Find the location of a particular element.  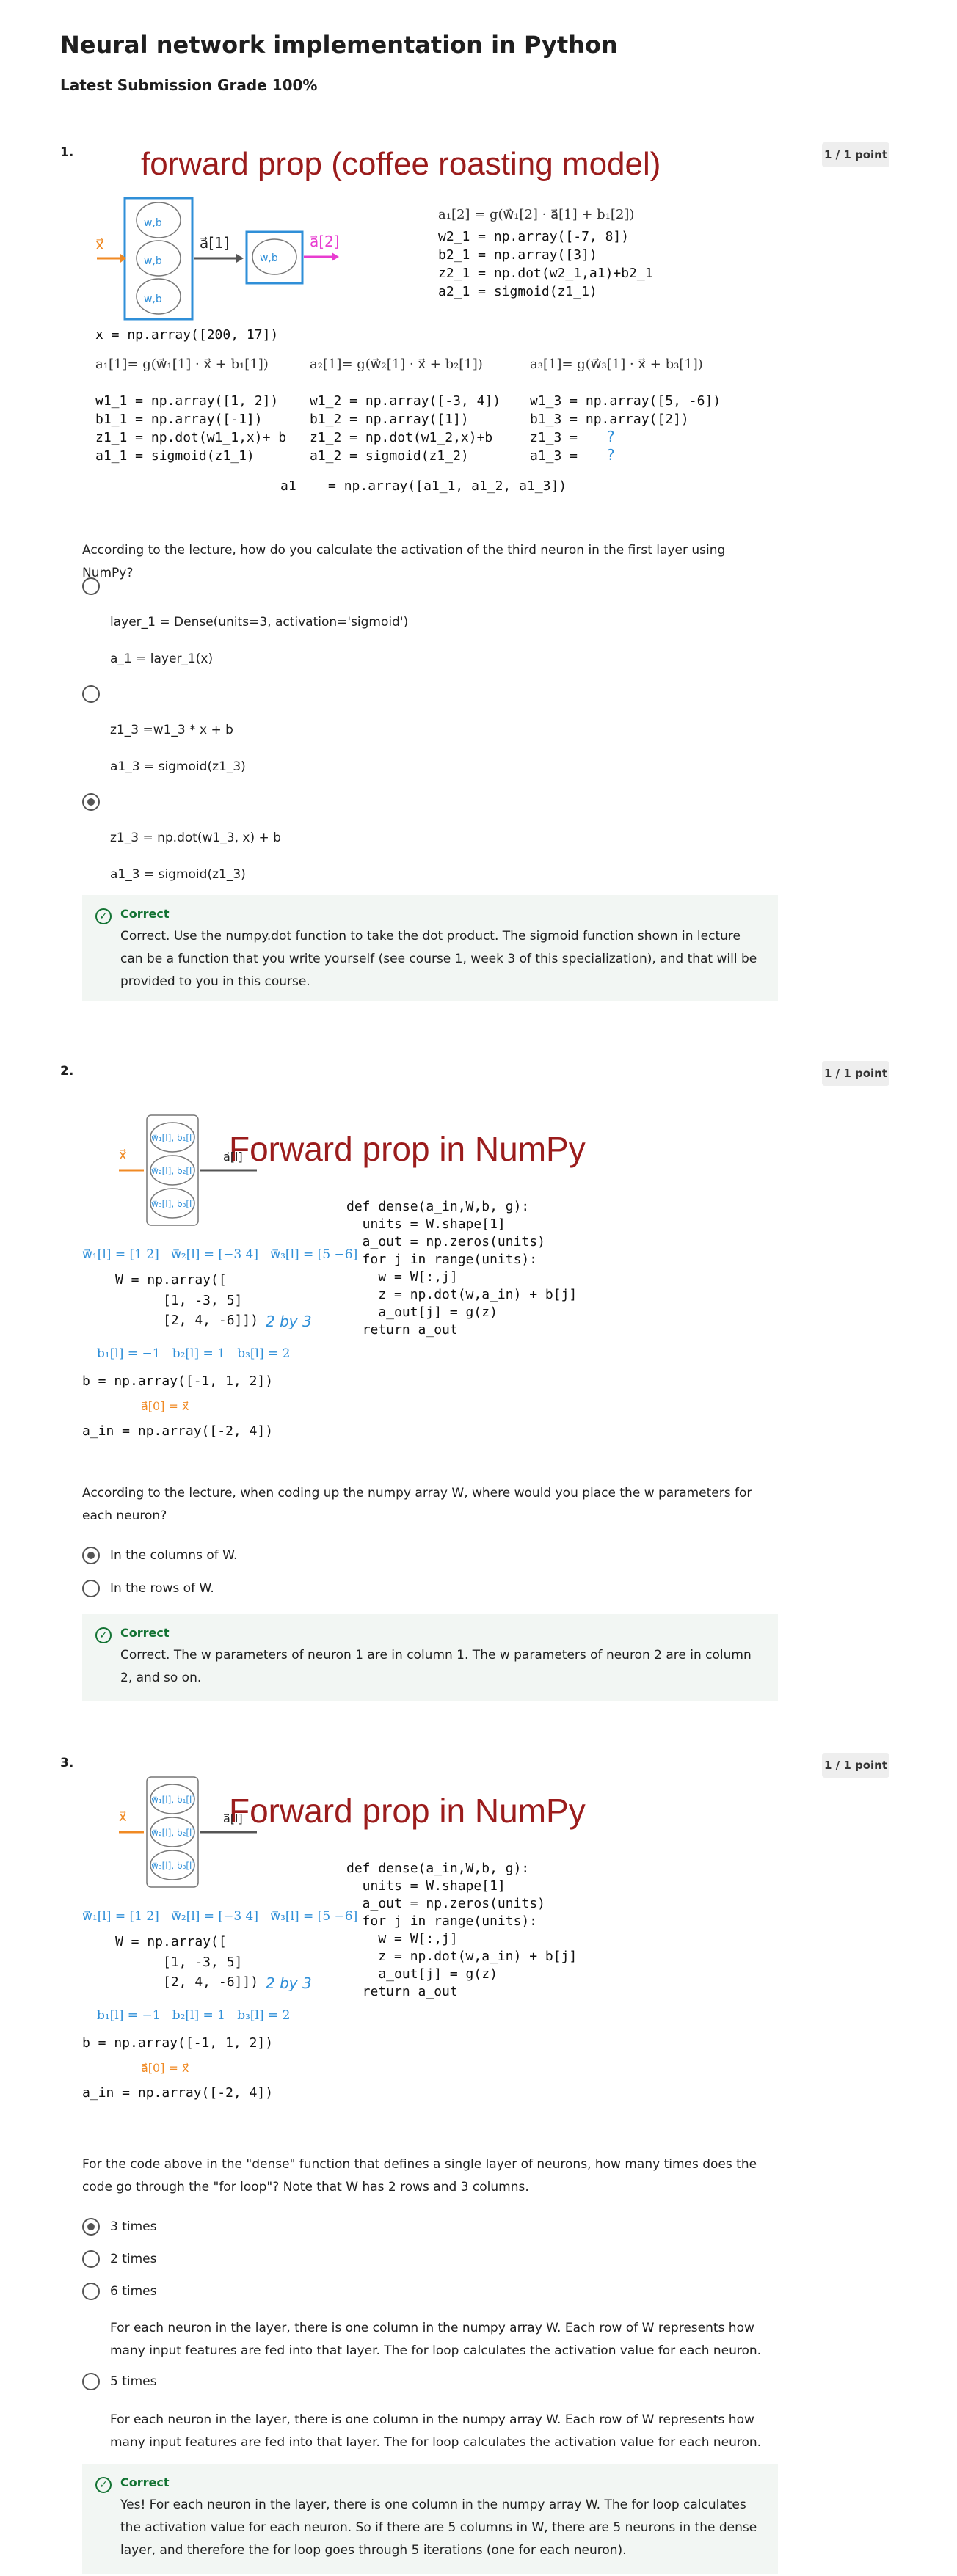

svg-text: a₁[1]= g(w⃗₁[1] · x⃗ + b₁[1]) is located at coordinates (182, 365).